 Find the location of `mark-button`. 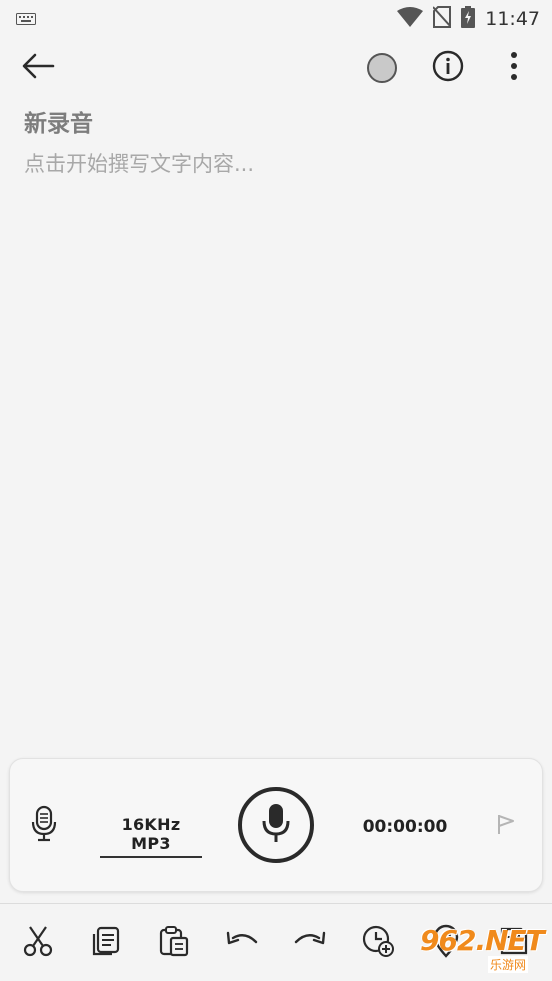

mark-button is located at coordinates (506, 826).